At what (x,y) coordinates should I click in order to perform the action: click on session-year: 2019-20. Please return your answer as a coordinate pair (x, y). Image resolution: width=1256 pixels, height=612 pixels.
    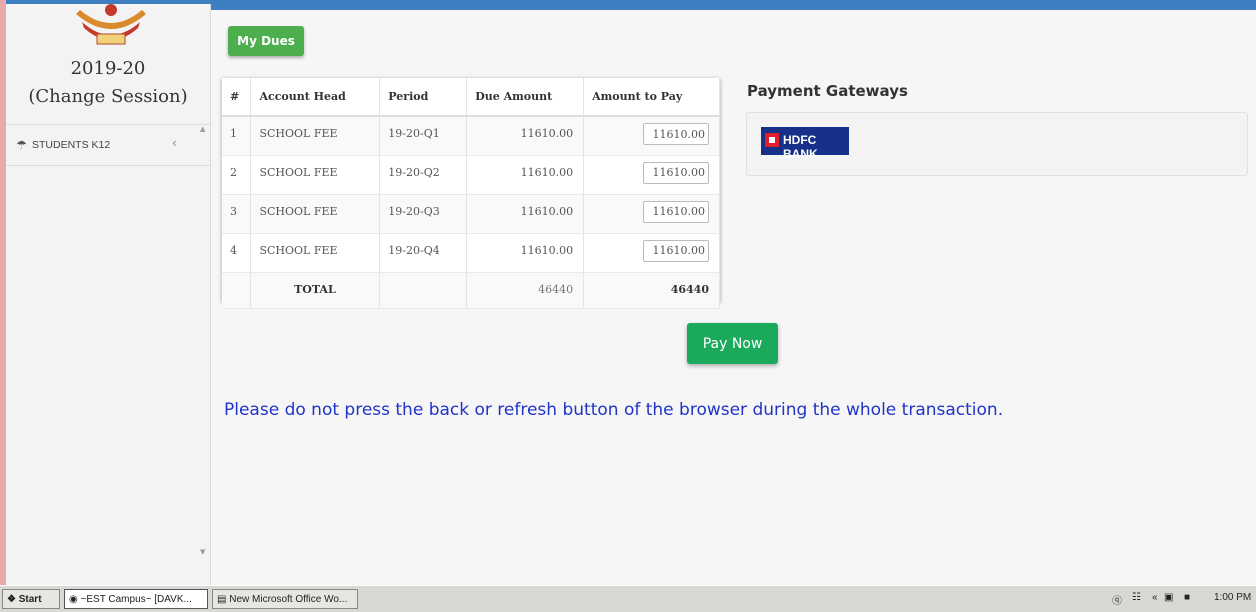
    Looking at the image, I should click on (108, 68).